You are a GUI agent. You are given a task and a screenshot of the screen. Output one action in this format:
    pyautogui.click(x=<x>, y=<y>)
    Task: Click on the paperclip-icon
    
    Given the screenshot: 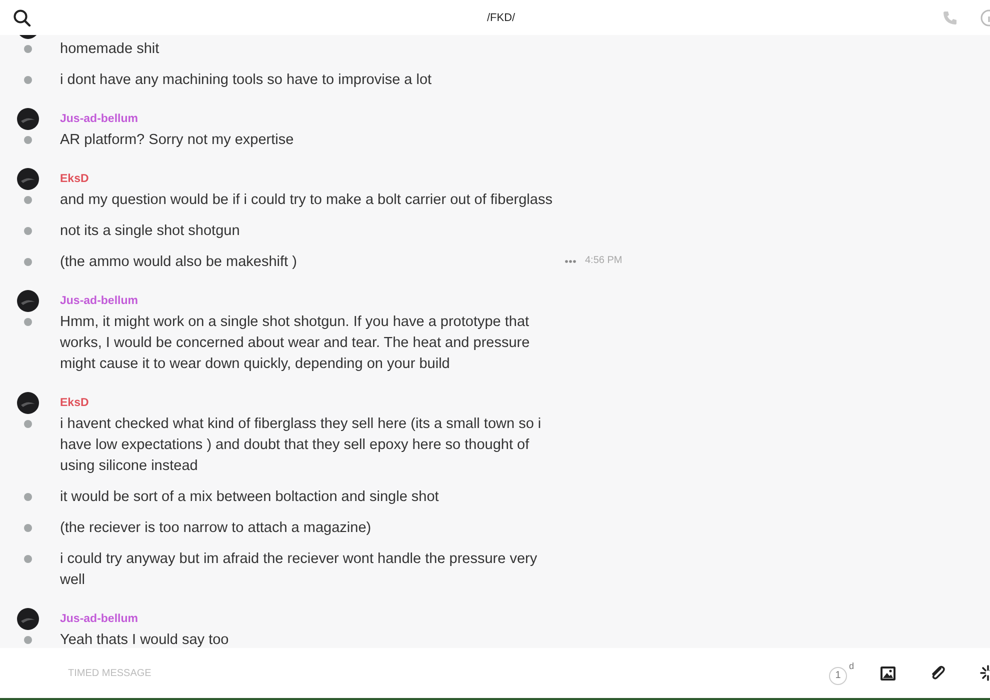 What is the action you would take?
    pyautogui.click(x=938, y=673)
    